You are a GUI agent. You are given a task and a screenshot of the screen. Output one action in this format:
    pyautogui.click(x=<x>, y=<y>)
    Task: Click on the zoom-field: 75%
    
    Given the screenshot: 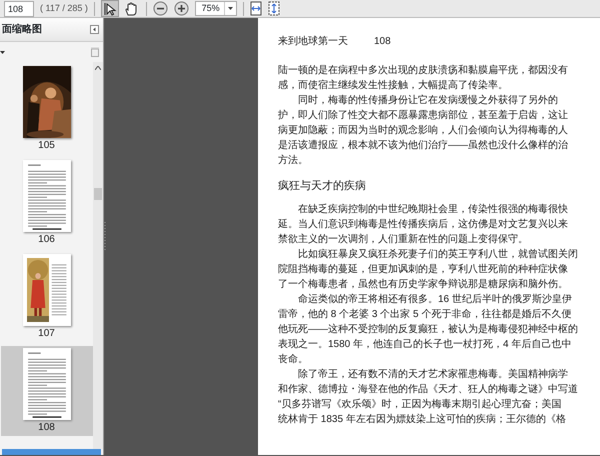 What is the action you would take?
    pyautogui.click(x=215, y=8)
    